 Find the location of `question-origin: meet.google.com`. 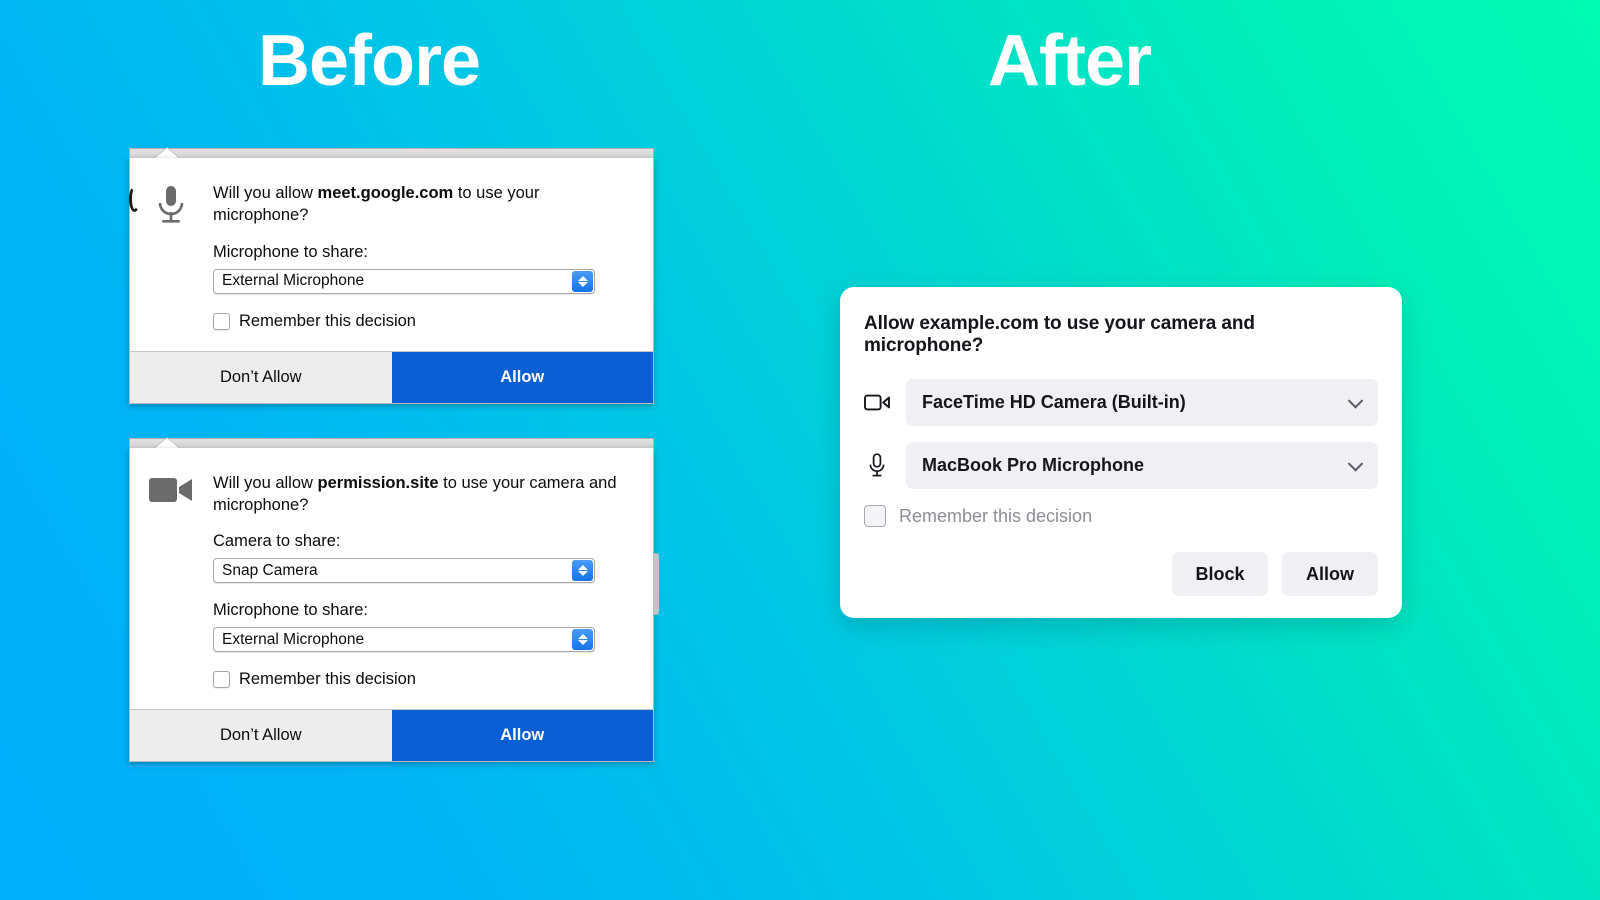

question-origin: meet.google.com is located at coordinates (385, 193).